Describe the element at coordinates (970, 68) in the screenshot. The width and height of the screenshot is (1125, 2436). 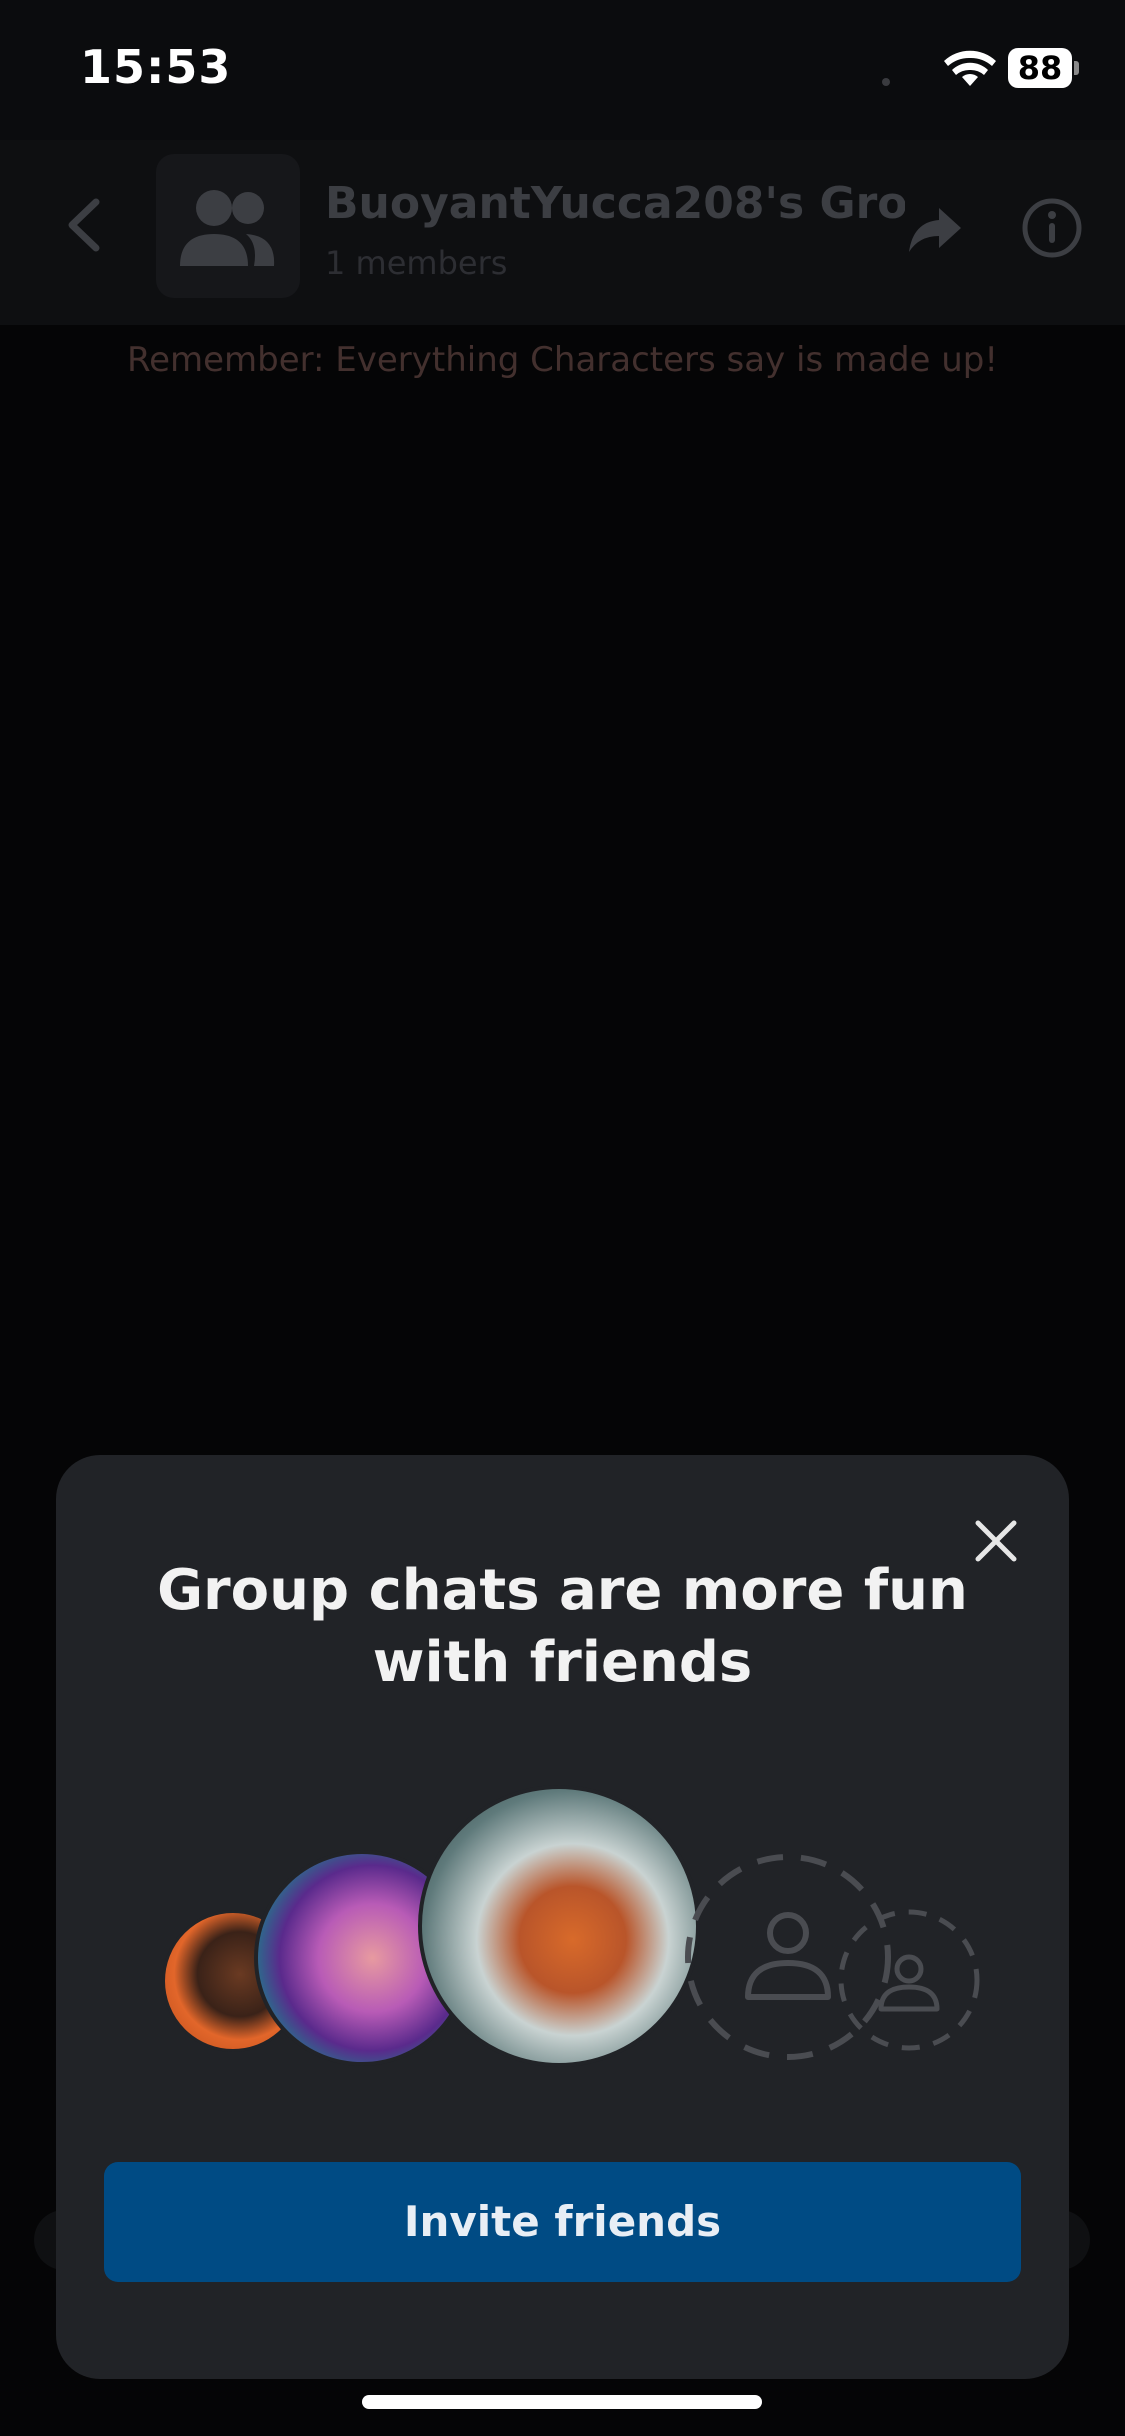
I see `wifi-icon` at that location.